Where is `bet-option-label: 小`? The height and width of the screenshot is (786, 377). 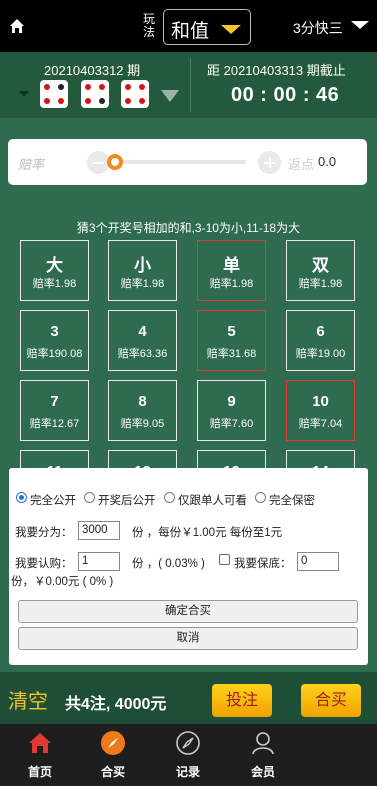
bet-option-label: 小 is located at coordinates (142, 265).